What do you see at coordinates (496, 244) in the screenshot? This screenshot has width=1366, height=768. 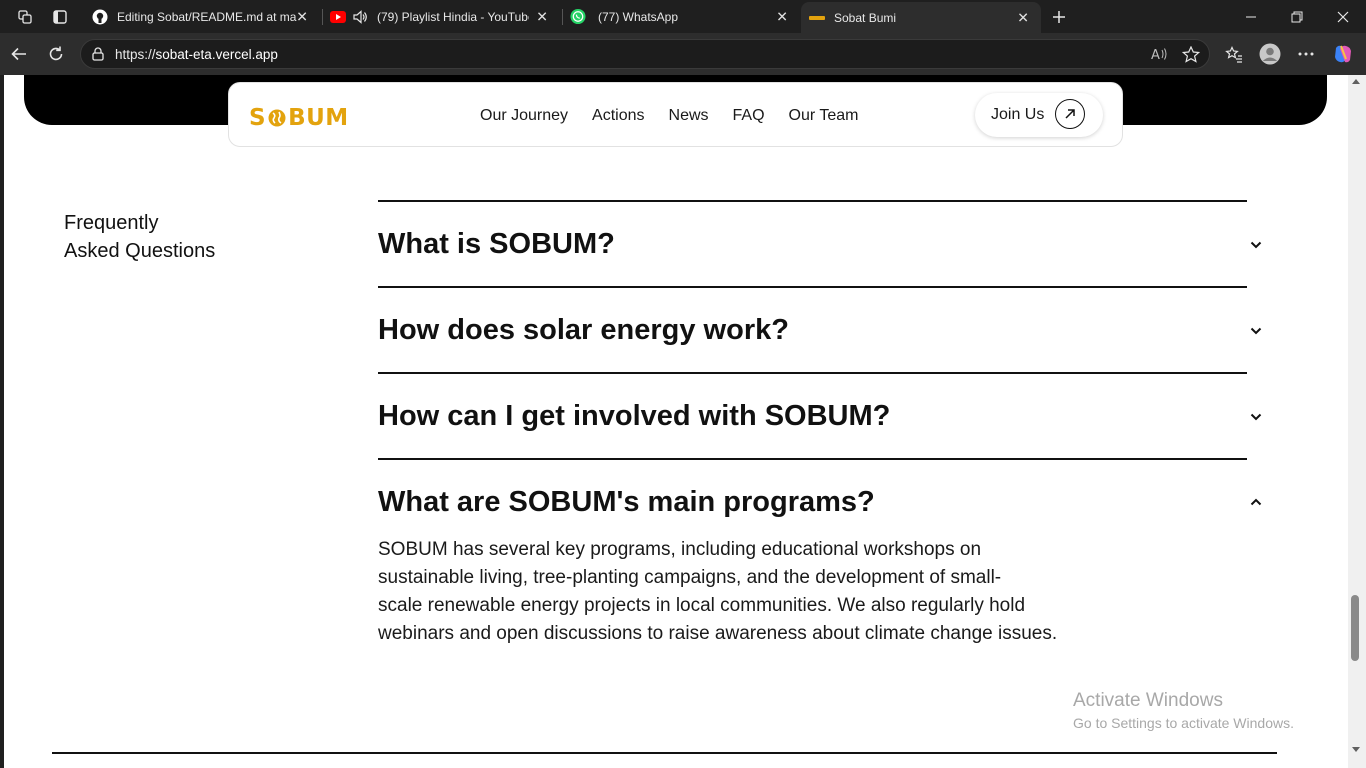 I see `faq-question: What is SOBUM?` at bounding box center [496, 244].